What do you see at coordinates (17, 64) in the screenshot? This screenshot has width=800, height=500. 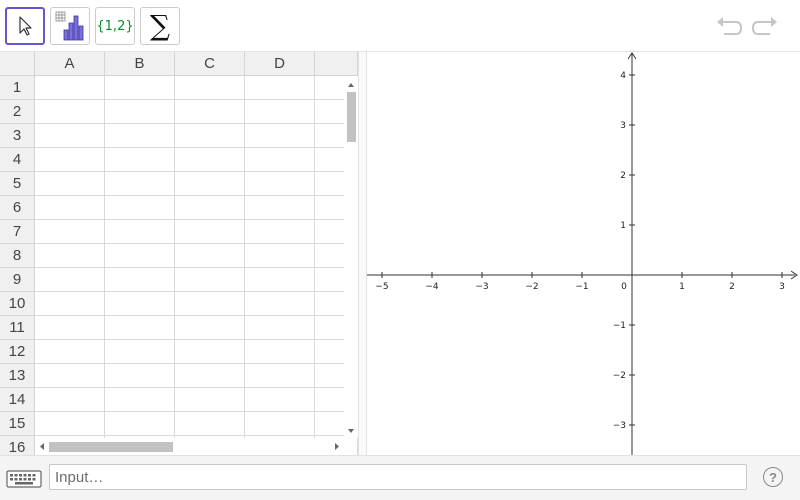 I see `corner-header` at bounding box center [17, 64].